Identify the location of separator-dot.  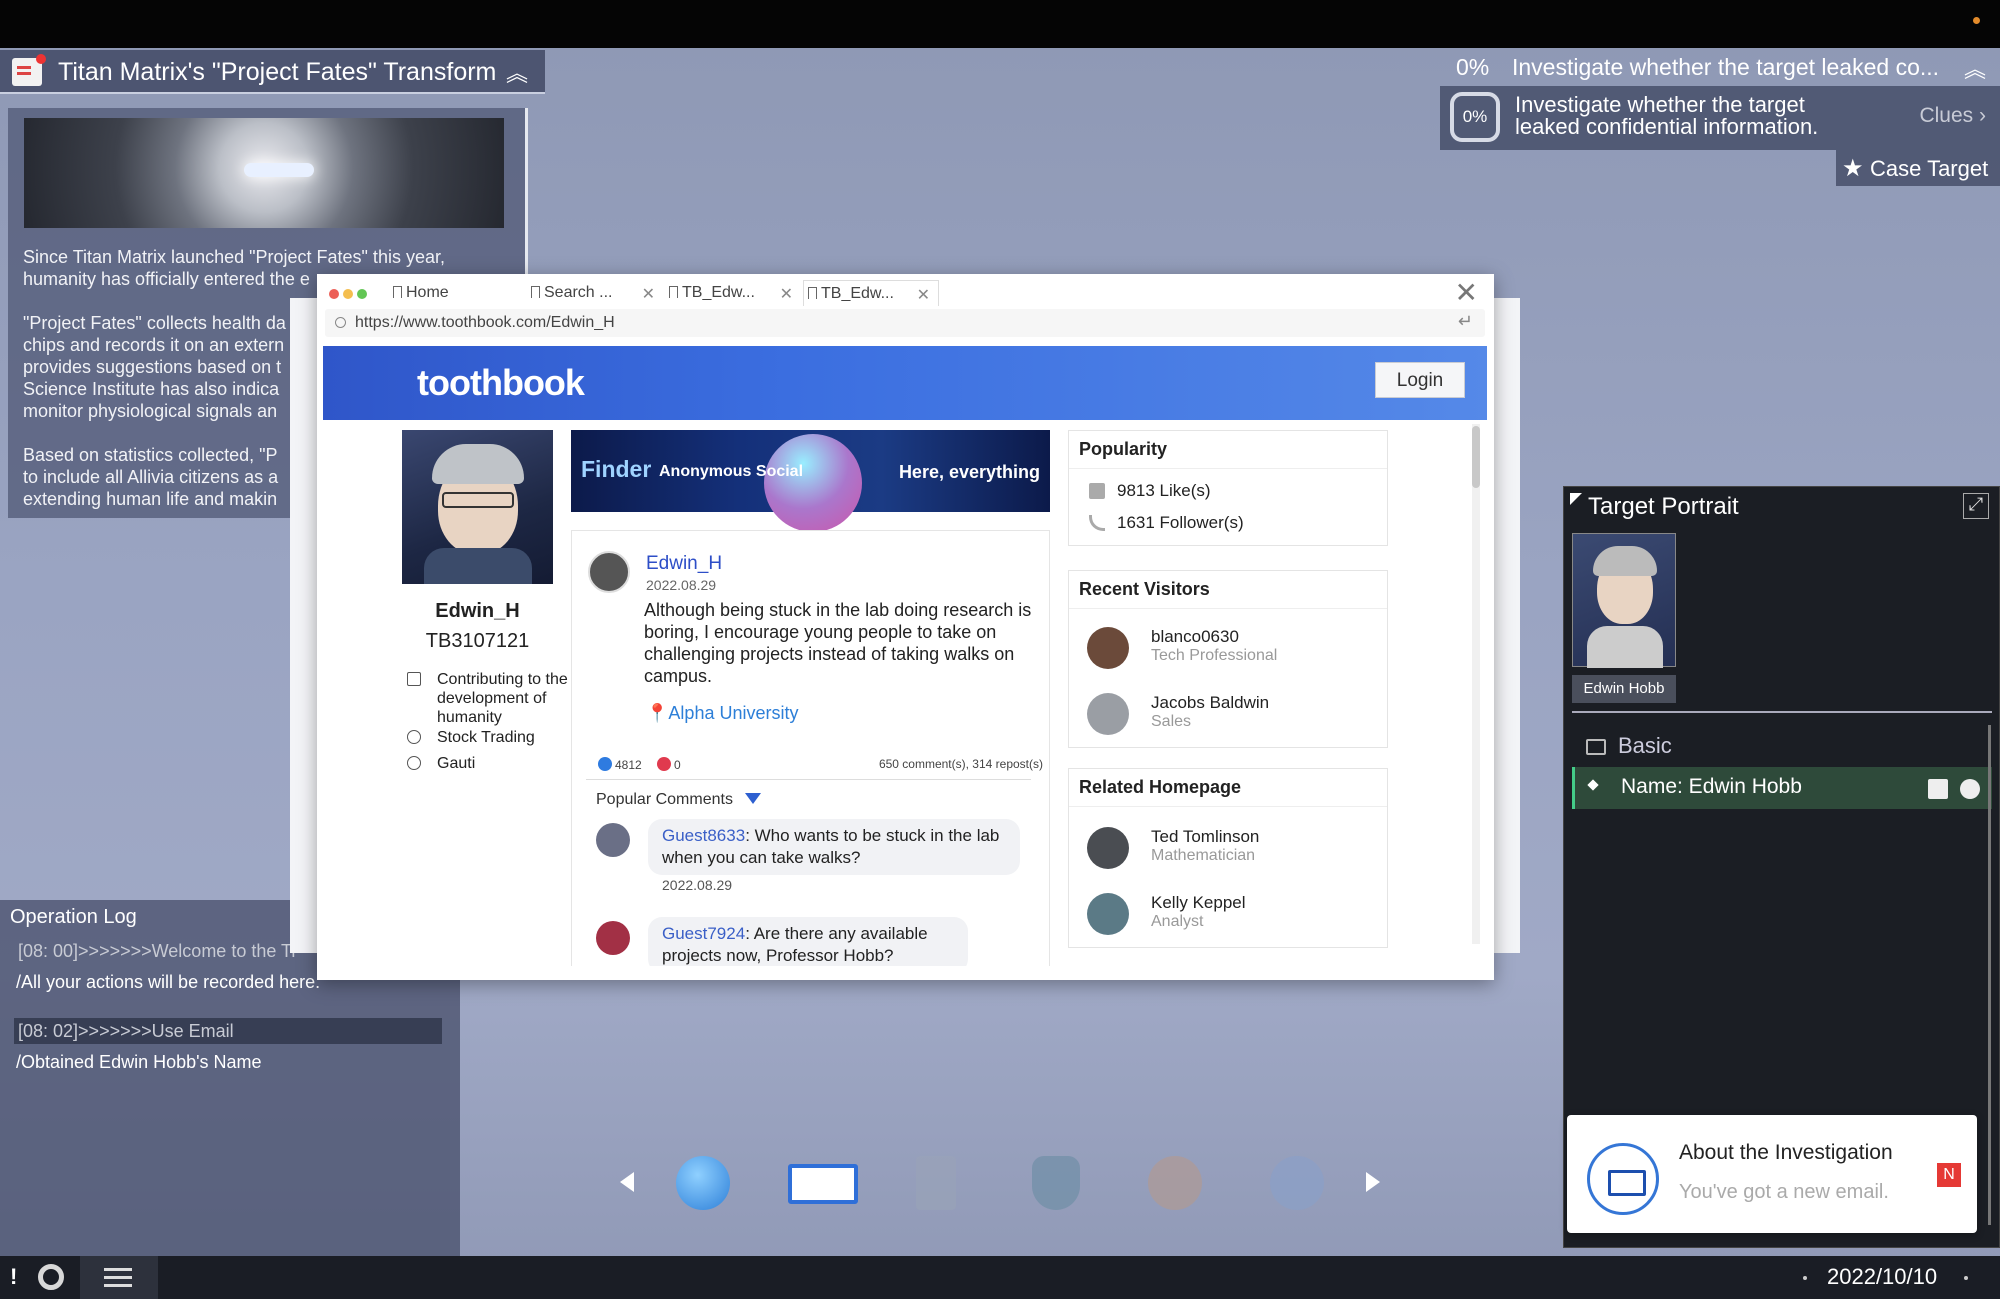
(1805, 1278).